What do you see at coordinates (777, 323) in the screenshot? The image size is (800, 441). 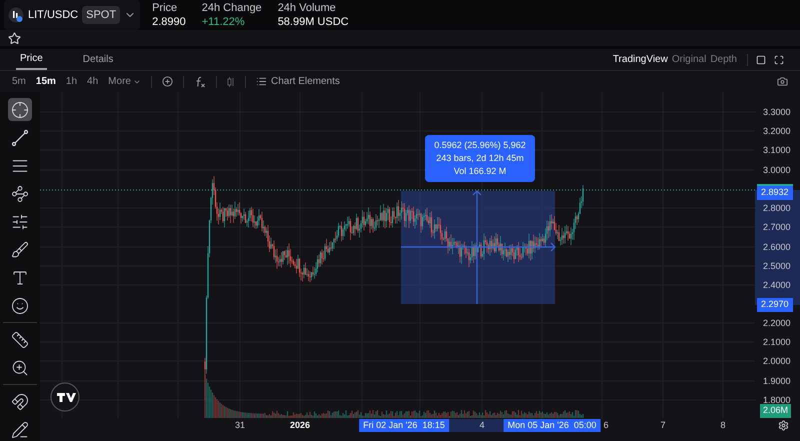 I see `price-axis-label: 2.2000` at bounding box center [777, 323].